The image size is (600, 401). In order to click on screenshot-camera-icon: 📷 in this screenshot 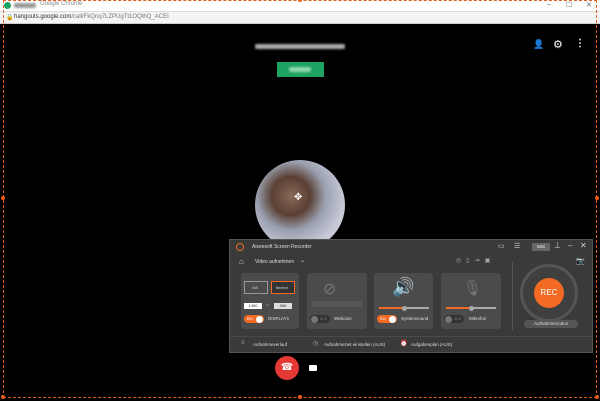, I will do `click(580, 261)`.